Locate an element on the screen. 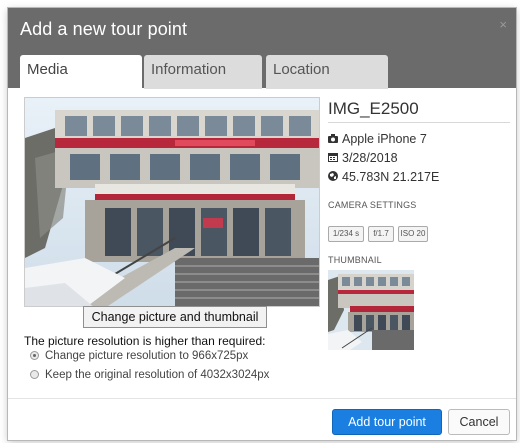 Image resolution: width=520 pixels, height=443 pixels. shutter-speed-badge: 1/234 s is located at coordinates (346, 234).